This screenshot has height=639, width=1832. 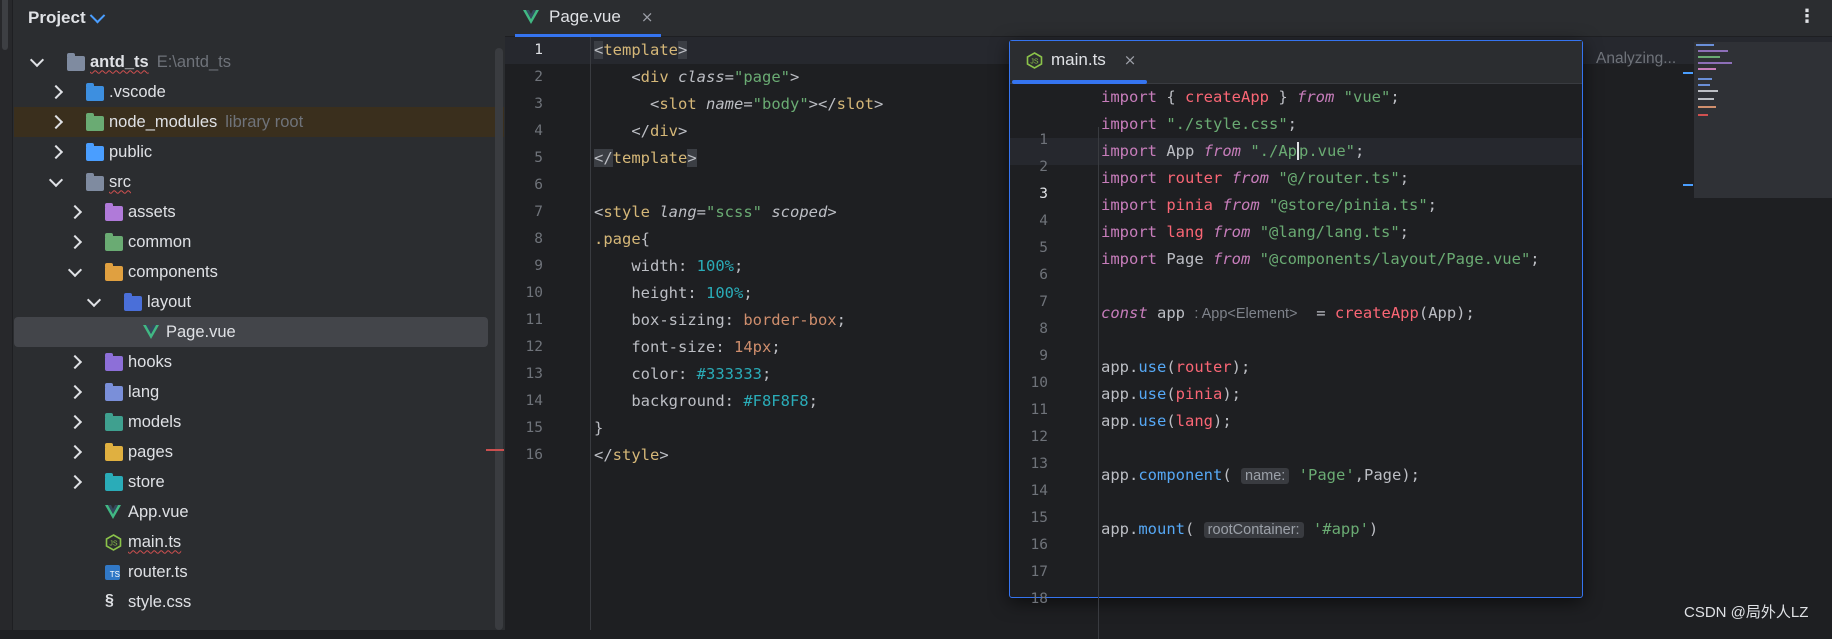 What do you see at coordinates (1763, 120) in the screenshot?
I see `minimap` at bounding box center [1763, 120].